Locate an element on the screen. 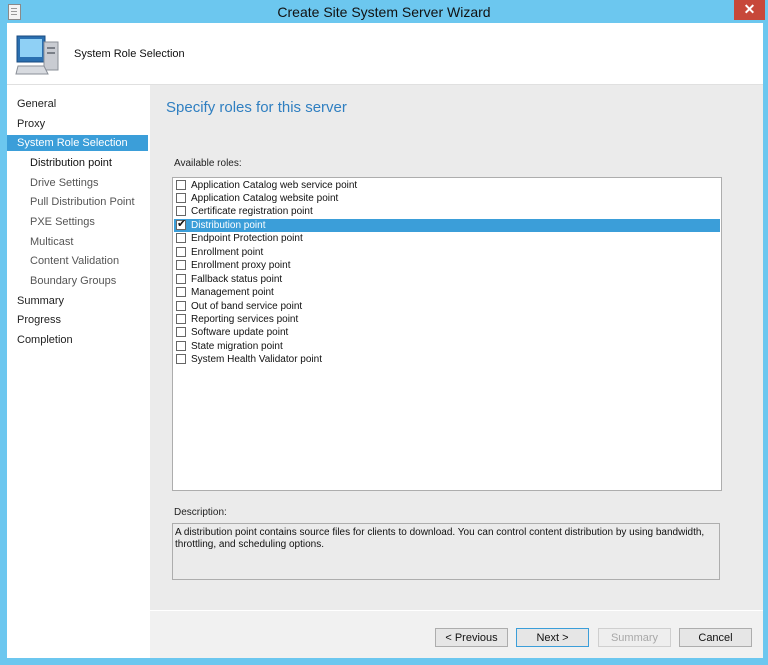 The image size is (768, 665). role-label: Application Catalog website point is located at coordinates (265, 198).